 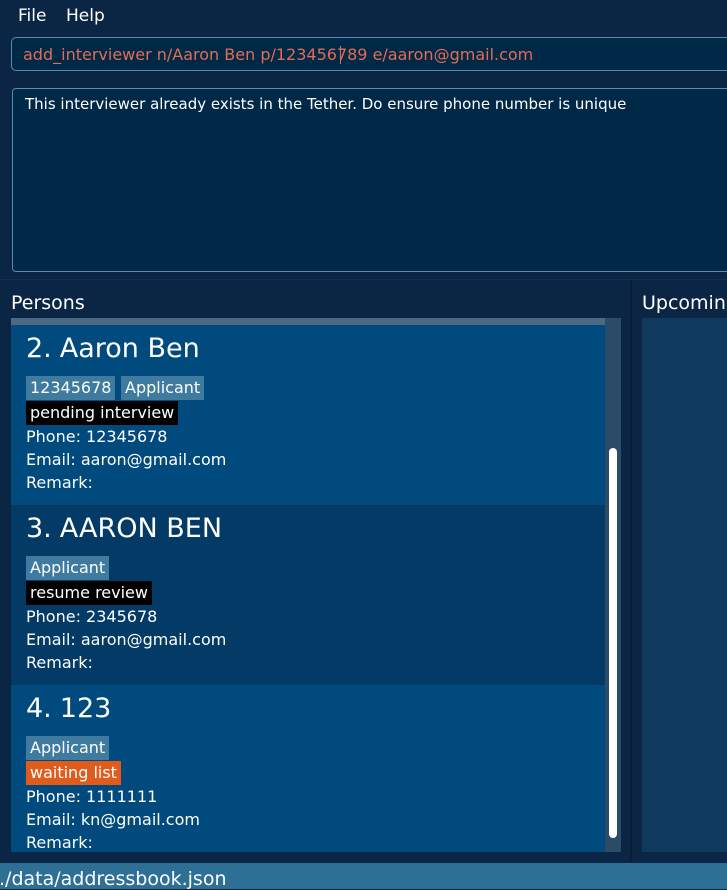 What do you see at coordinates (113, 879) in the screenshot?
I see `status-bar-path: ./data/addressbook.json` at bounding box center [113, 879].